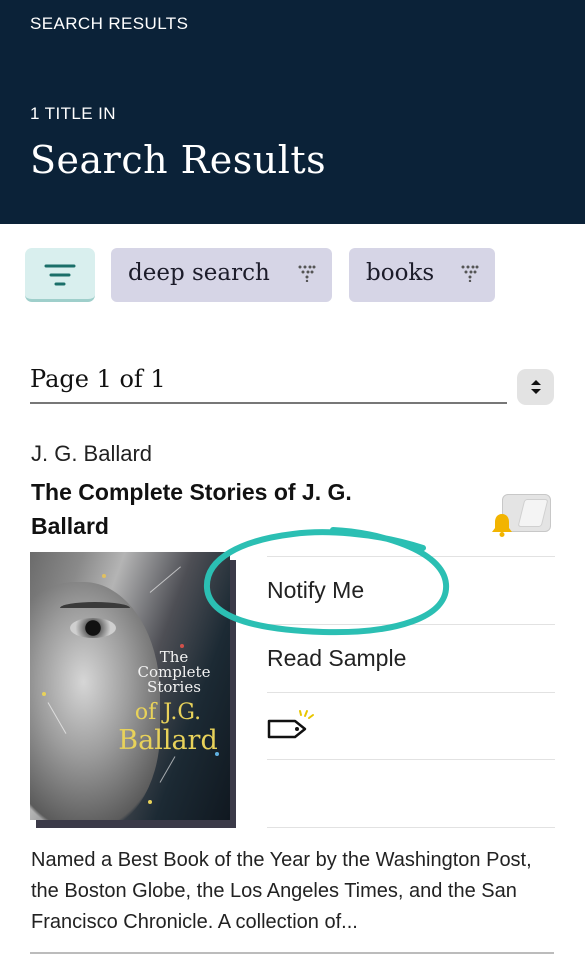 Image resolution: width=585 pixels, height=967 pixels. I want to click on cover-author: of J.G. Ballard, so click(167, 728).